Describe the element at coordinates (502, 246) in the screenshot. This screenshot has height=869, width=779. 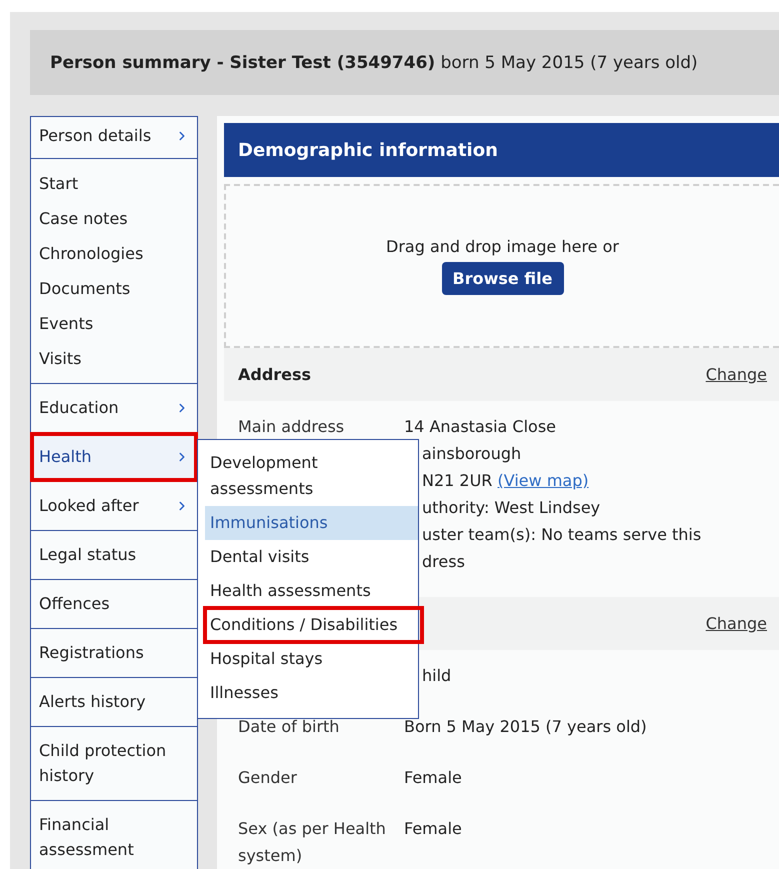
I see `dropzone-text: Drag and drop image here or` at that location.